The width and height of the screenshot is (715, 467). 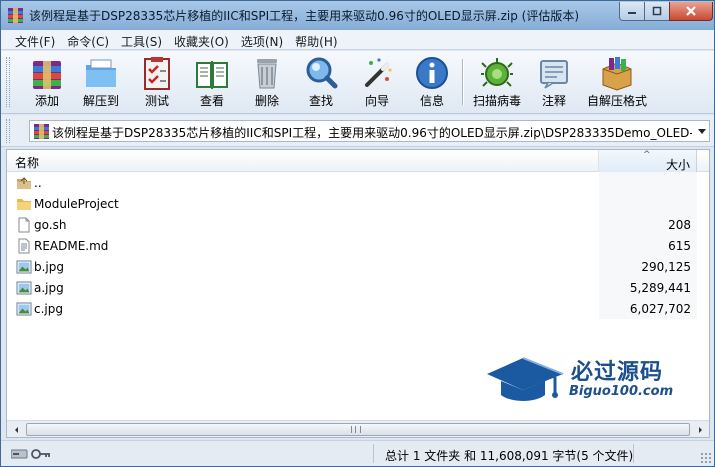 I want to click on list-item: README.md 615, so click(x=358, y=245).